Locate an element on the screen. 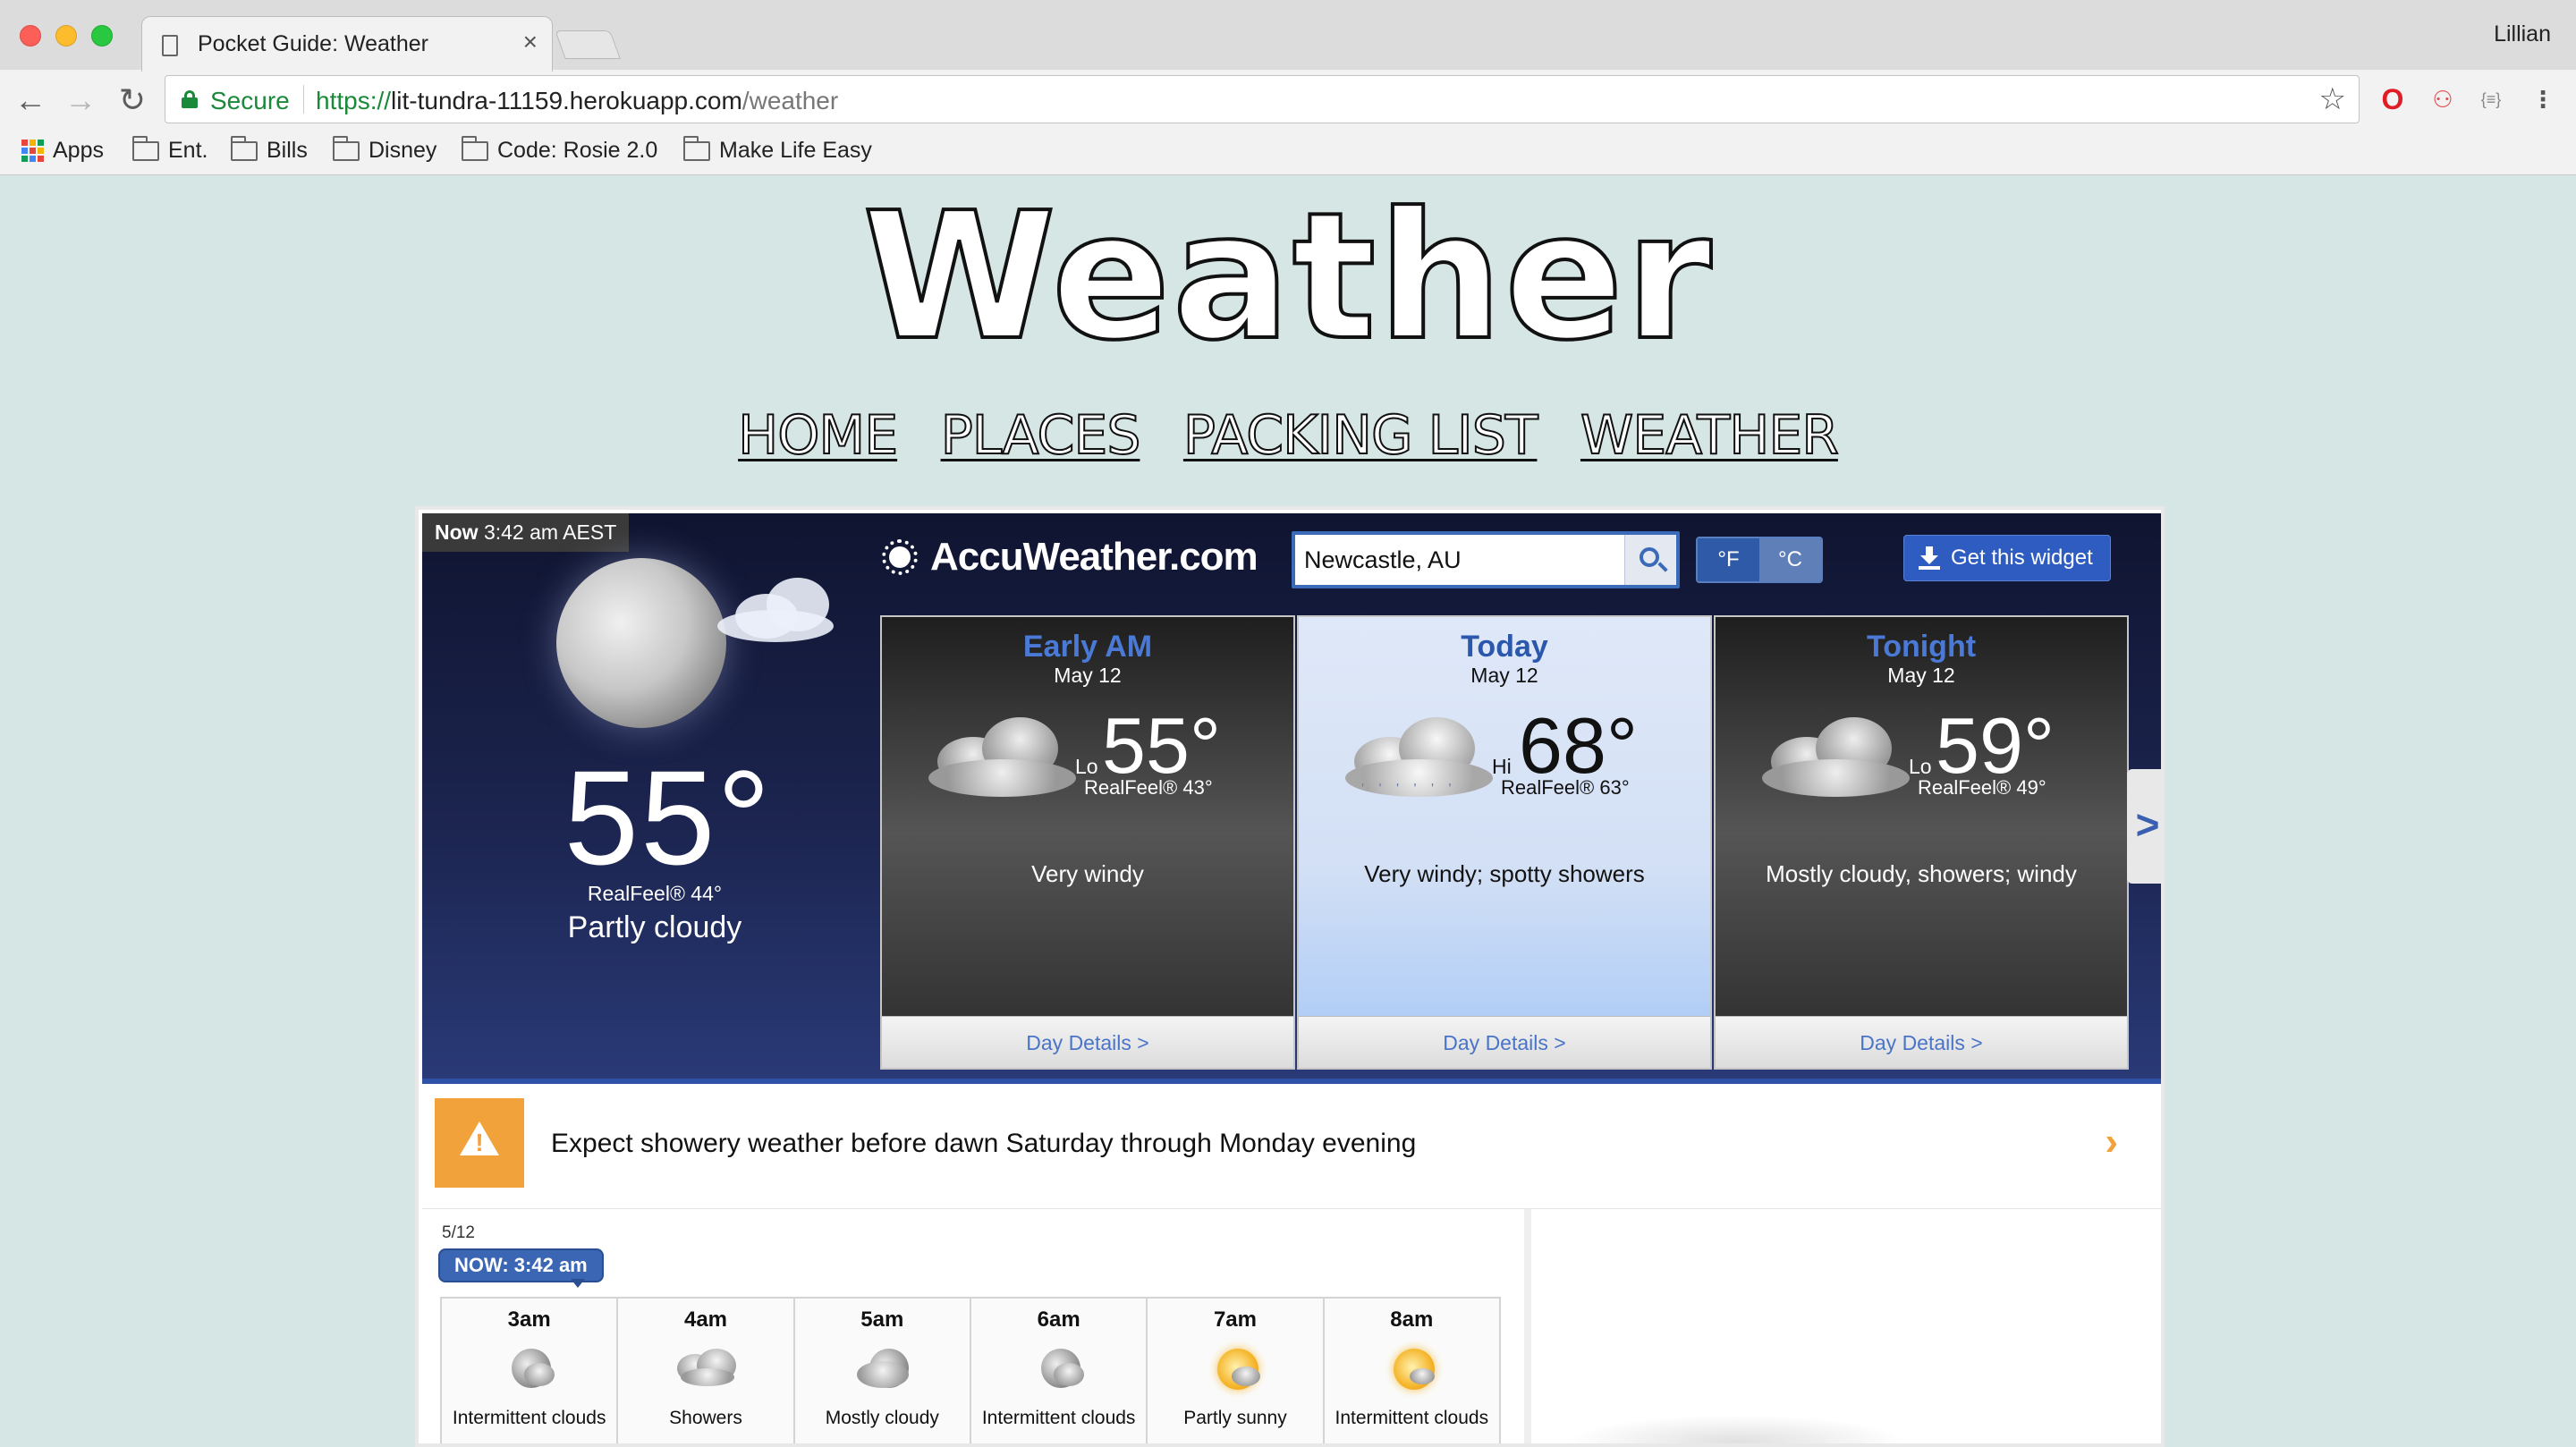 This screenshot has width=2576, height=1447. nav-weather-link: WEATHER is located at coordinates (1710, 435).